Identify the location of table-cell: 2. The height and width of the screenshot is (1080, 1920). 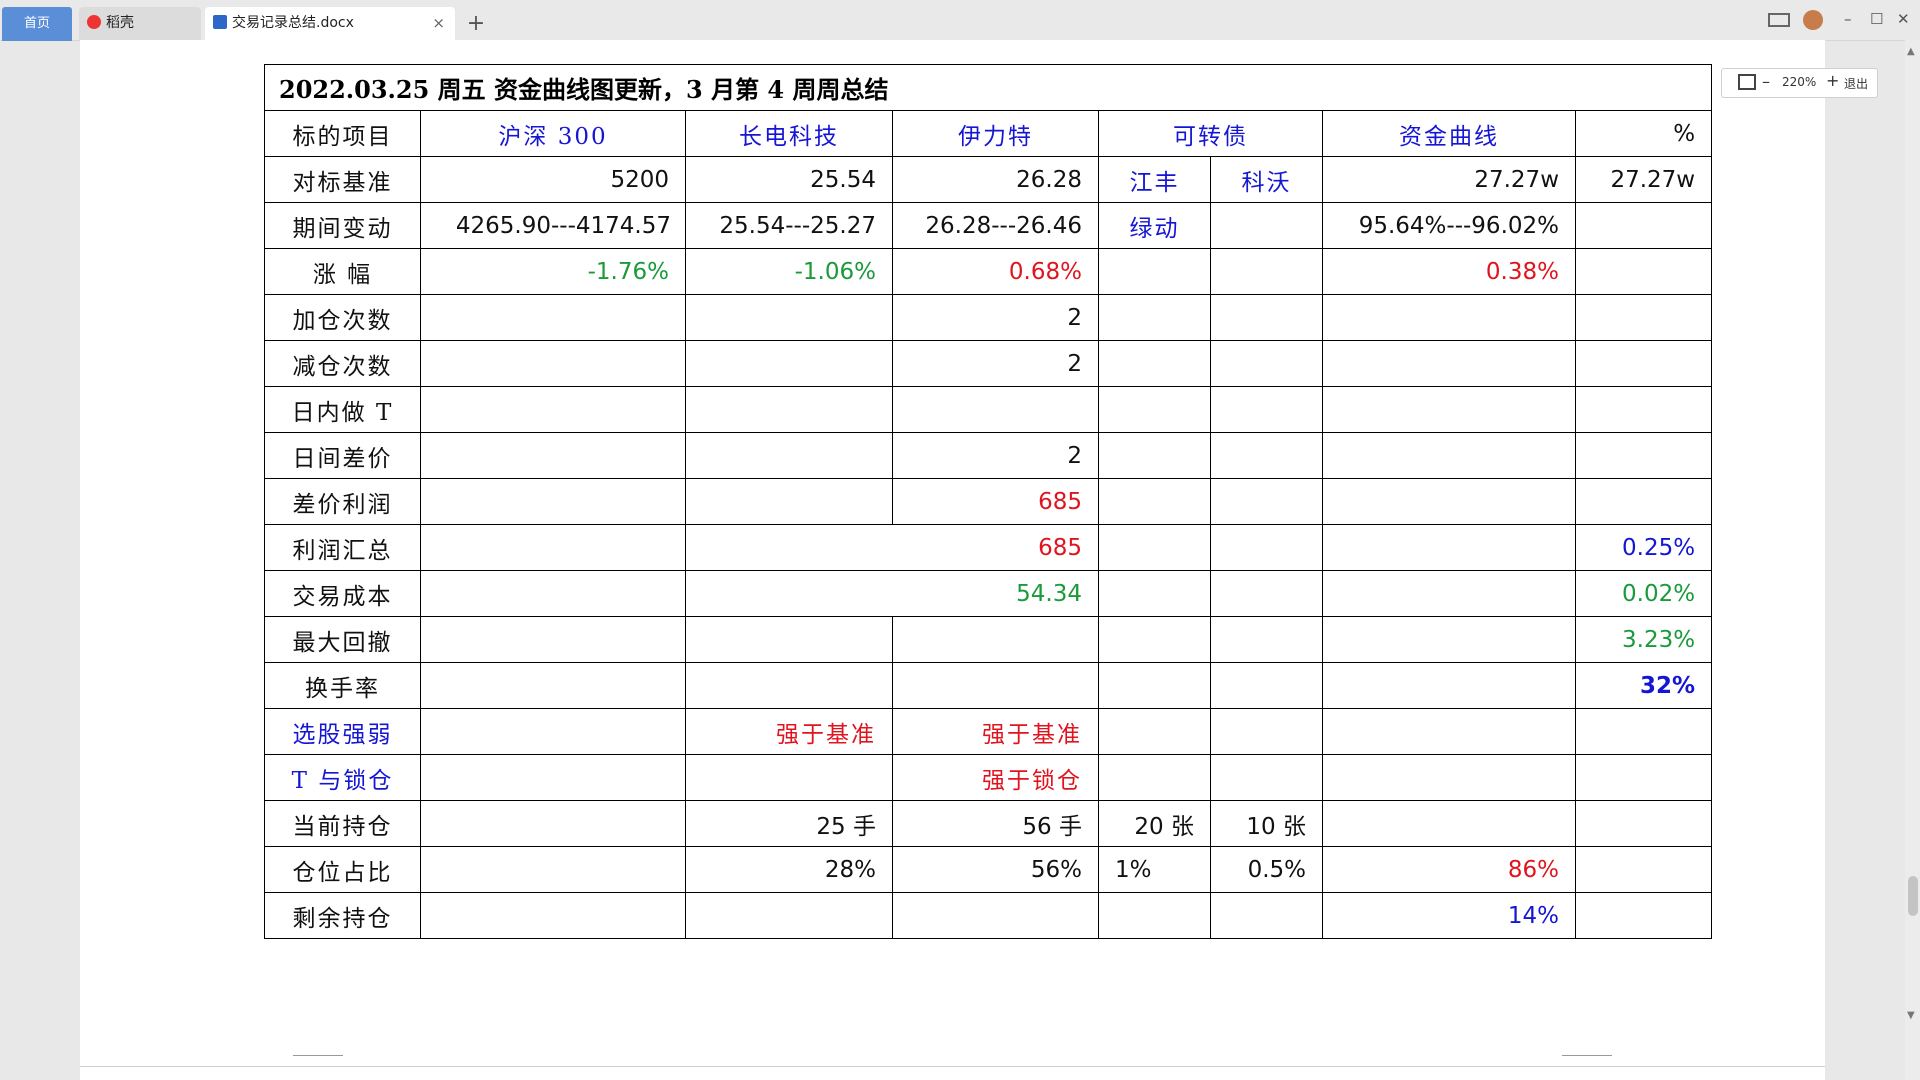
(995, 363).